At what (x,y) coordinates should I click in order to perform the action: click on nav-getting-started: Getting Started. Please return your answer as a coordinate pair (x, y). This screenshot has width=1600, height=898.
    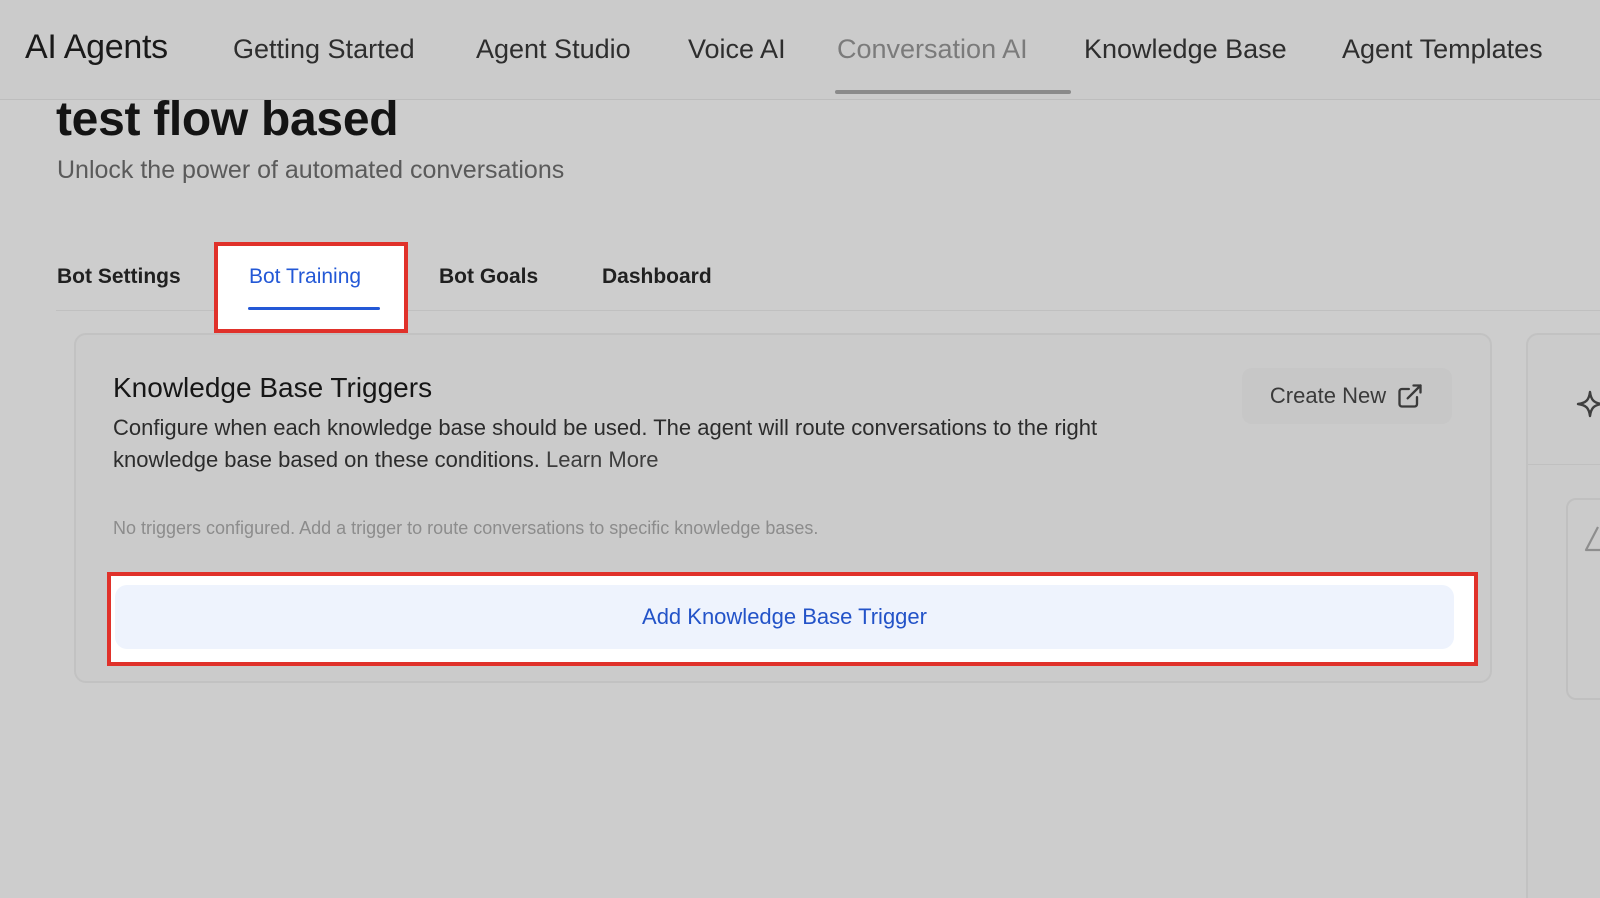
    Looking at the image, I should click on (324, 49).